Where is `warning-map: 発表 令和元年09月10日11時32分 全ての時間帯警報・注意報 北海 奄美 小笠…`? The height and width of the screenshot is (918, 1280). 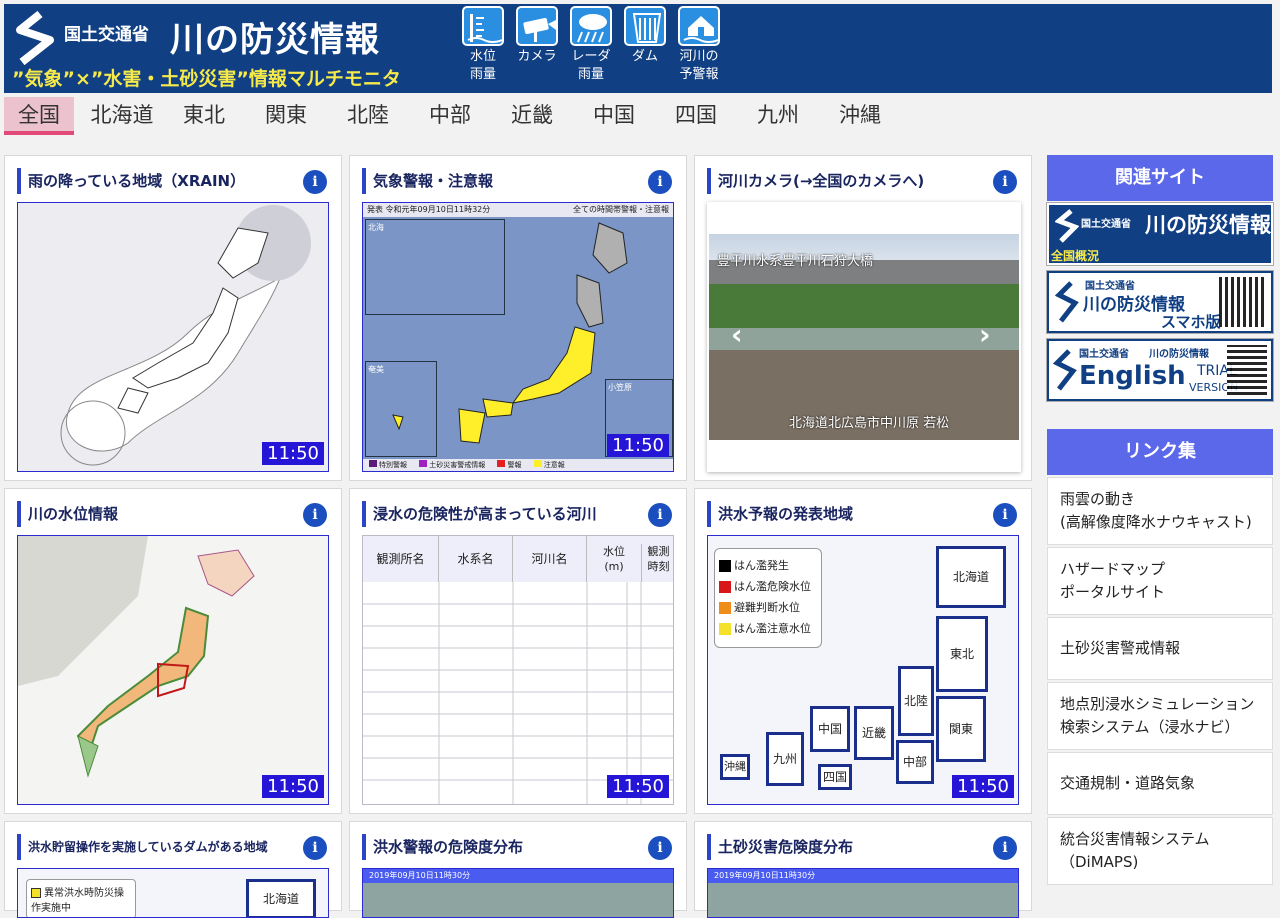
warning-map: 発表 令和元年09月10日11時32分 全ての時間帯警報・注意報 北海 奄美 小笠… is located at coordinates (518, 337).